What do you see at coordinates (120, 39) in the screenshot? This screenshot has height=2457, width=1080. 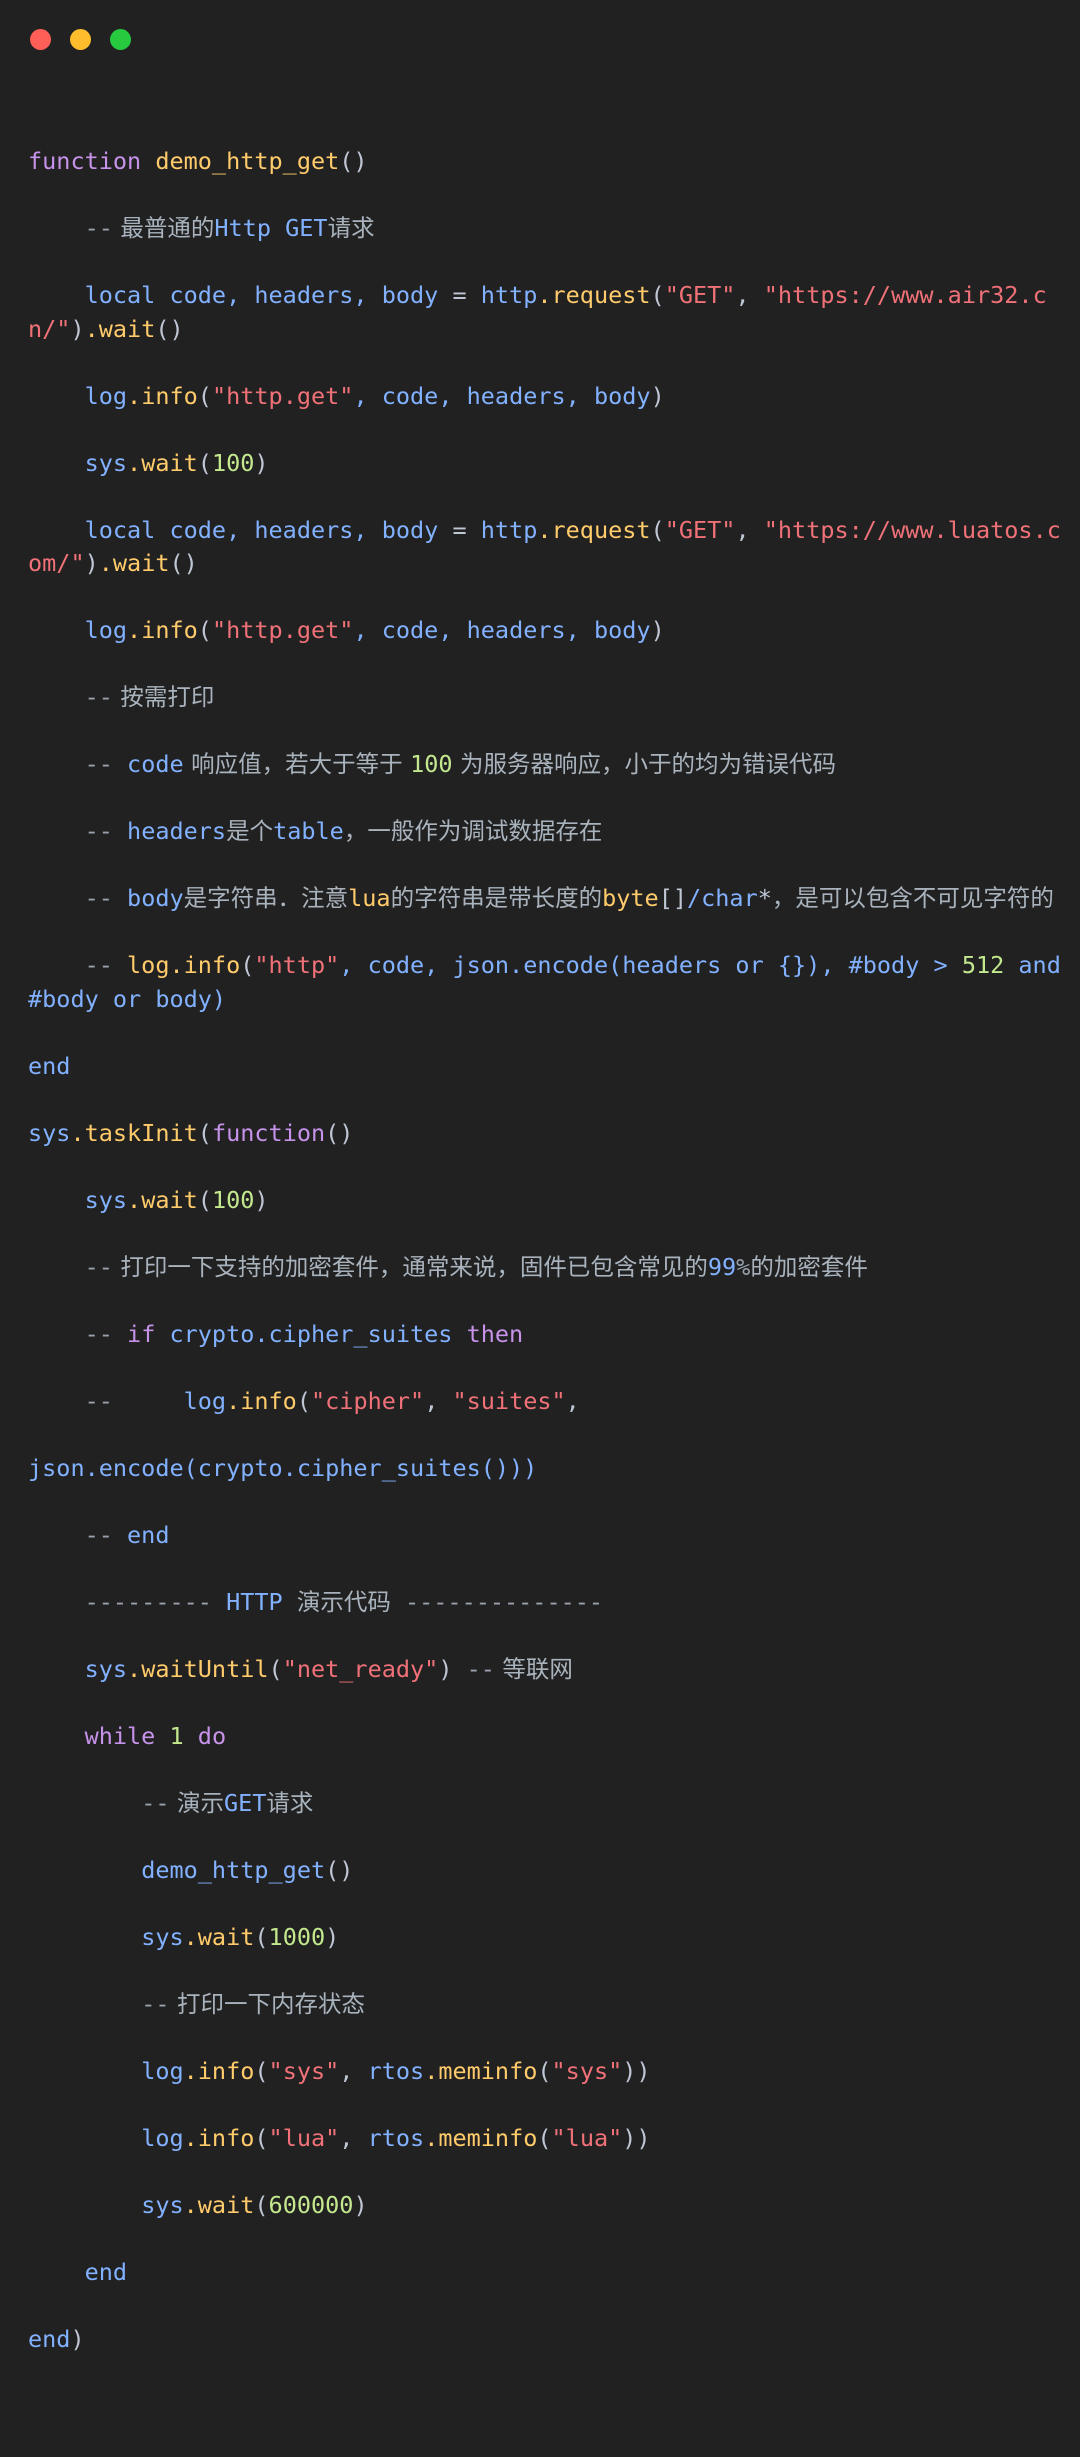 I see `maximize-window-button` at bounding box center [120, 39].